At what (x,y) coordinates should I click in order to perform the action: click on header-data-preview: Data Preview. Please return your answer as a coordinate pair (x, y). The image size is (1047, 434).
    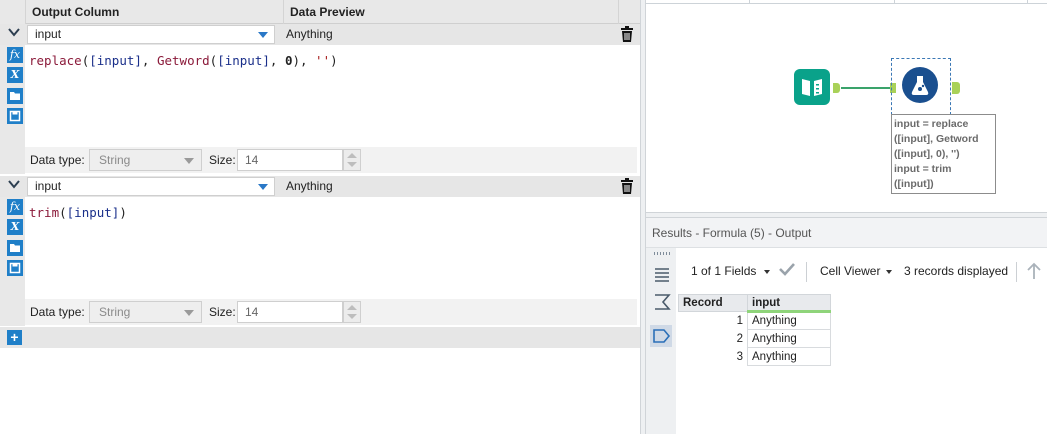
    Looking at the image, I should click on (449, 12).